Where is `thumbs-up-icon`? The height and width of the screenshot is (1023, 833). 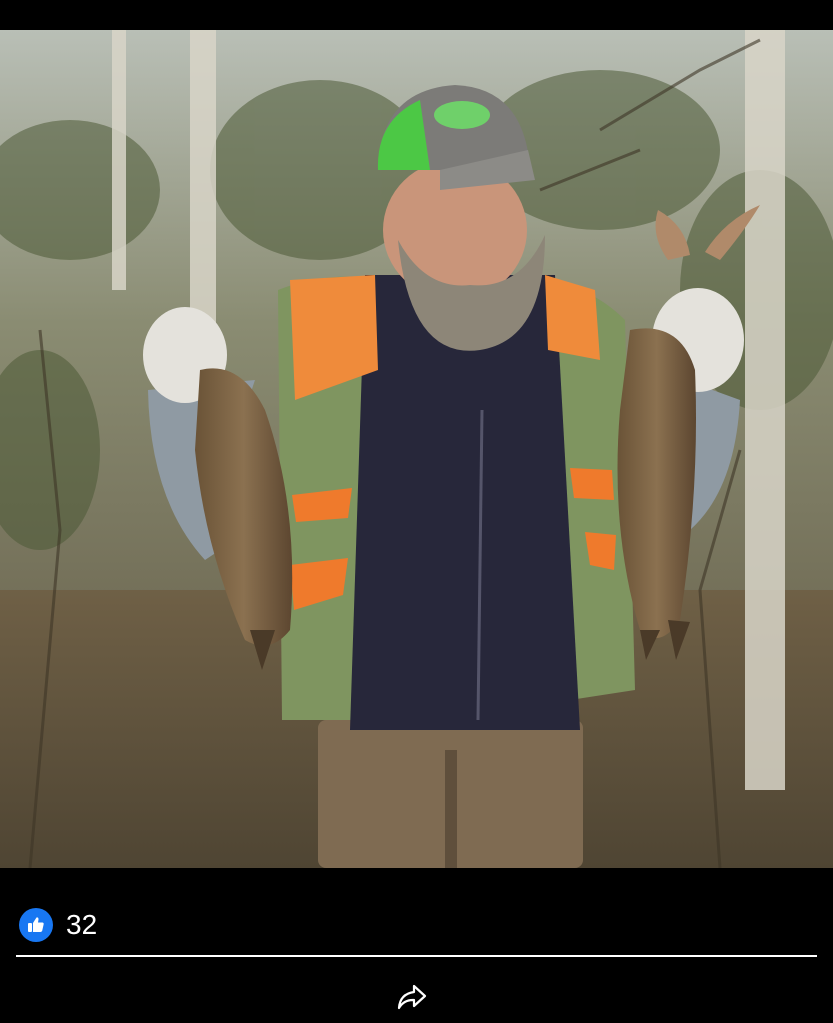 thumbs-up-icon is located at coordinates (36, 925).